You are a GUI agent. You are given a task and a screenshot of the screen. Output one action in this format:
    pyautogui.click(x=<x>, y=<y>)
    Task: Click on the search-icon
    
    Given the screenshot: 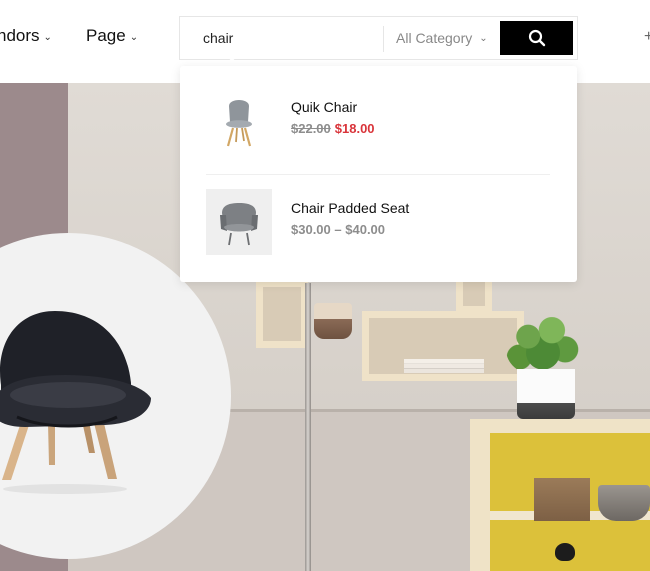 What is the action you would take?
    pyautogui.click(x=536, y=38)
    